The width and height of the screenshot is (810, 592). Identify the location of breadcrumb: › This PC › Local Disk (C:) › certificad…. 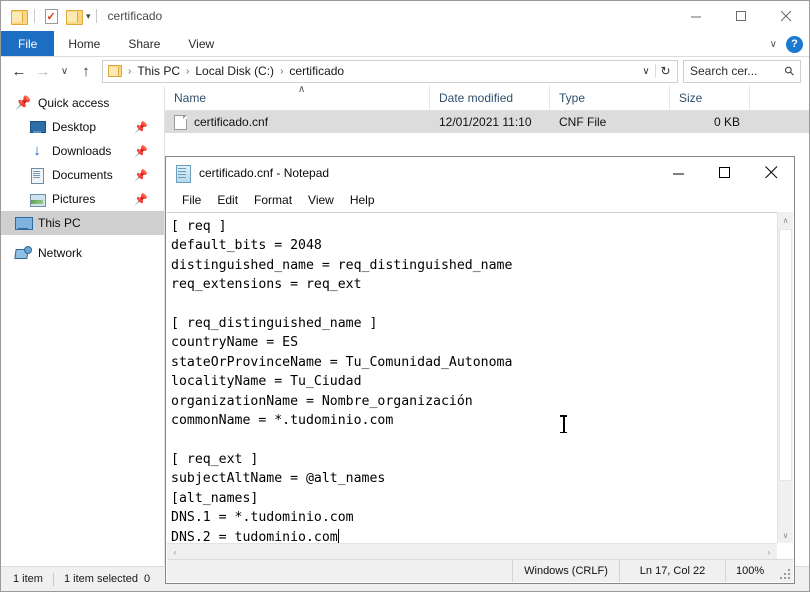
(390, 71).